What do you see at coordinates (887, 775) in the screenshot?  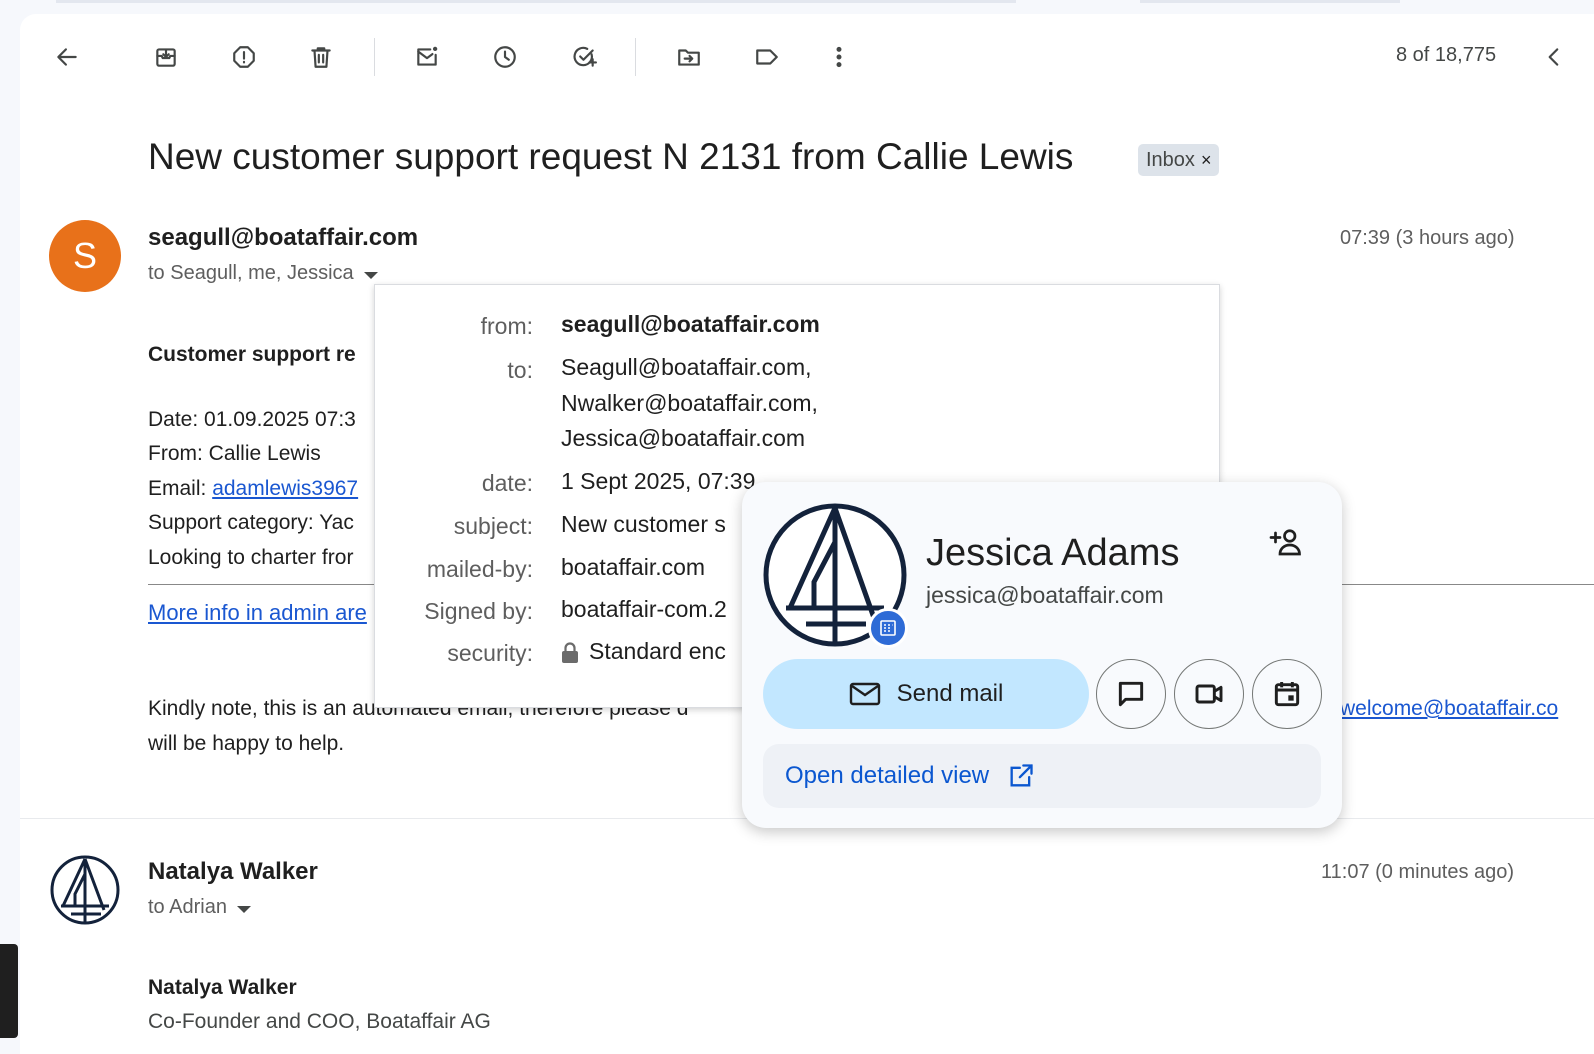 I see `open-detailed-view-label: Open detailed view` at bounding box center [887, 775].